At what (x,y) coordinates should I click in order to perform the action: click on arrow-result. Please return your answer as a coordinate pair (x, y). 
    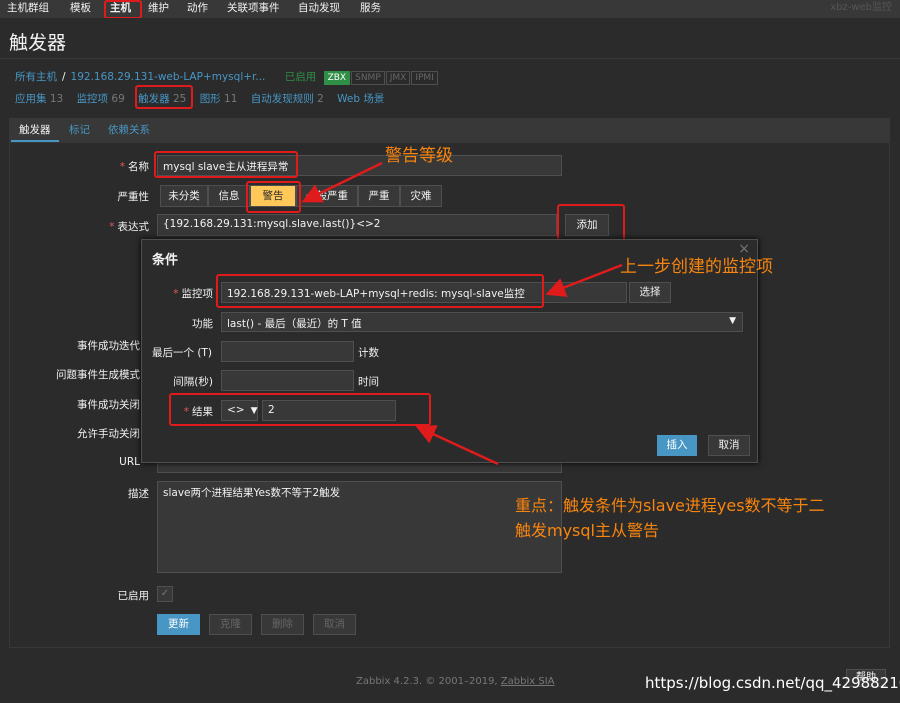
    Looking at the image, I should click on (457, 445).